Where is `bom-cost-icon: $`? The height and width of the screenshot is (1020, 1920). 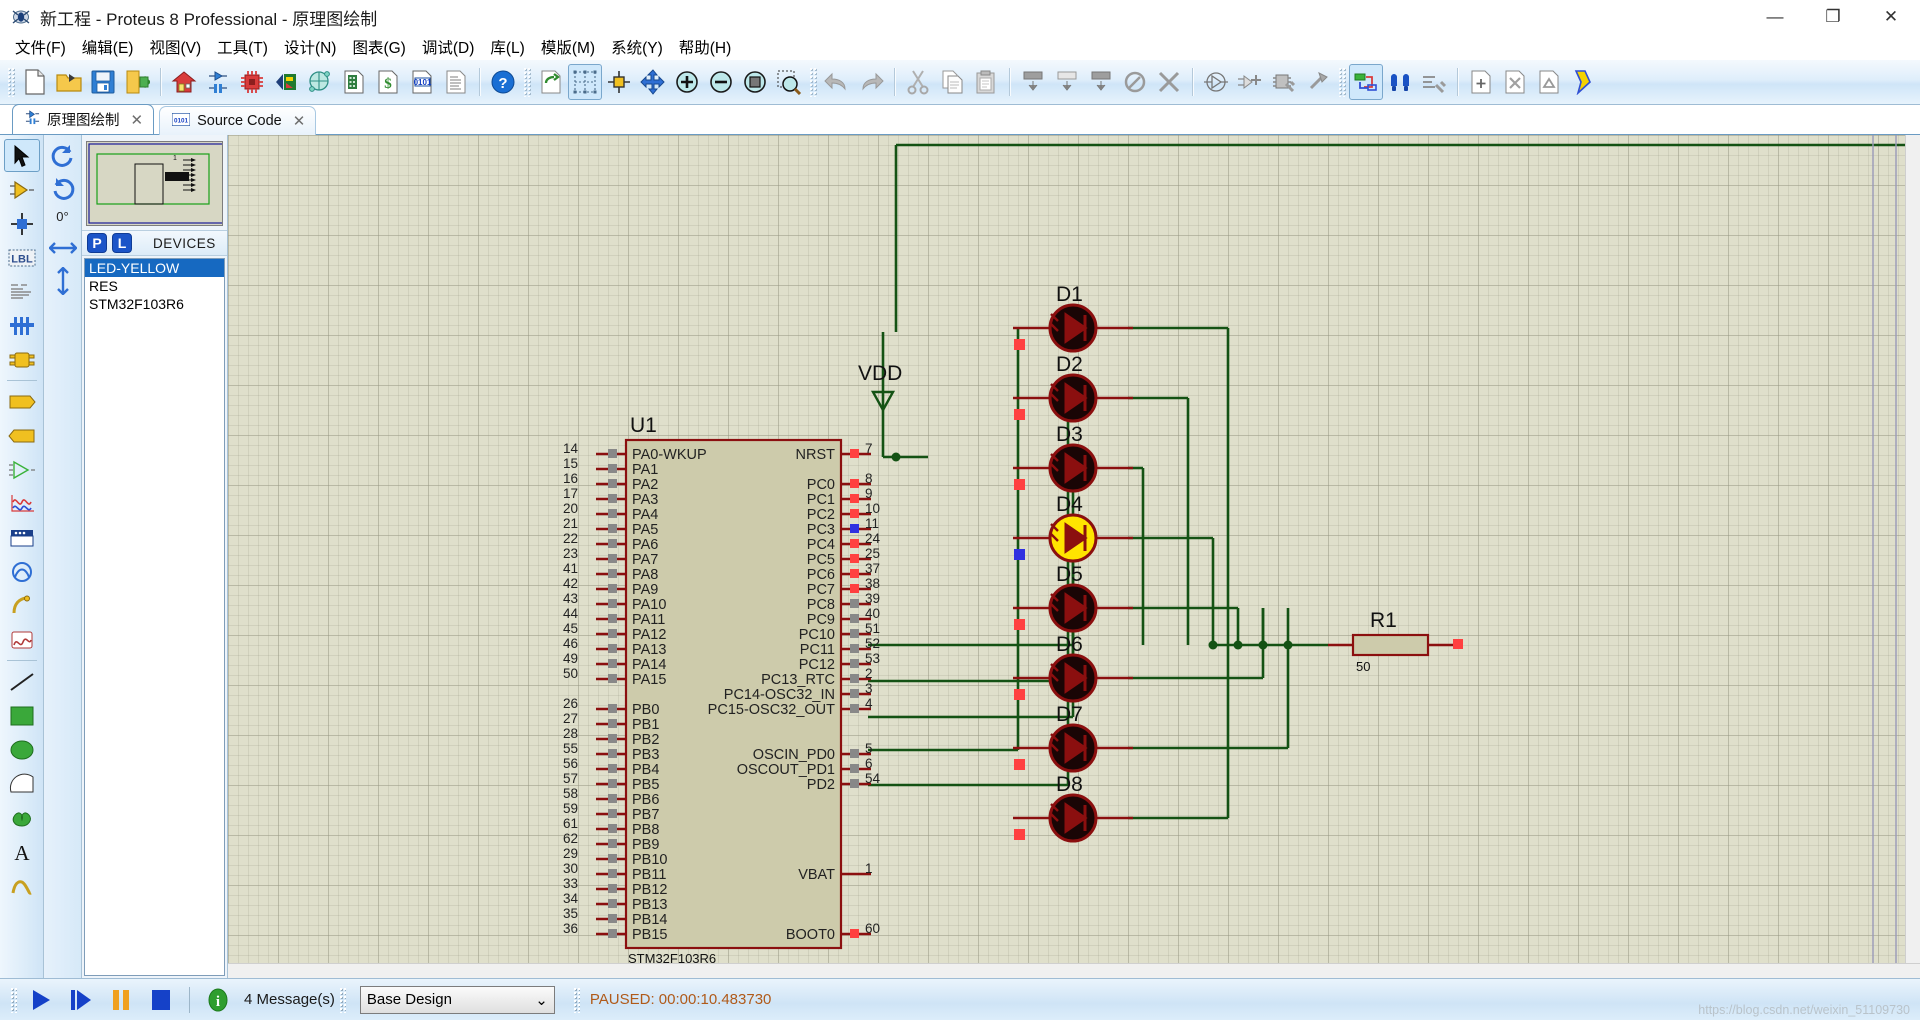 bom-cost-icon: $ is located at coordinates (388, 82).